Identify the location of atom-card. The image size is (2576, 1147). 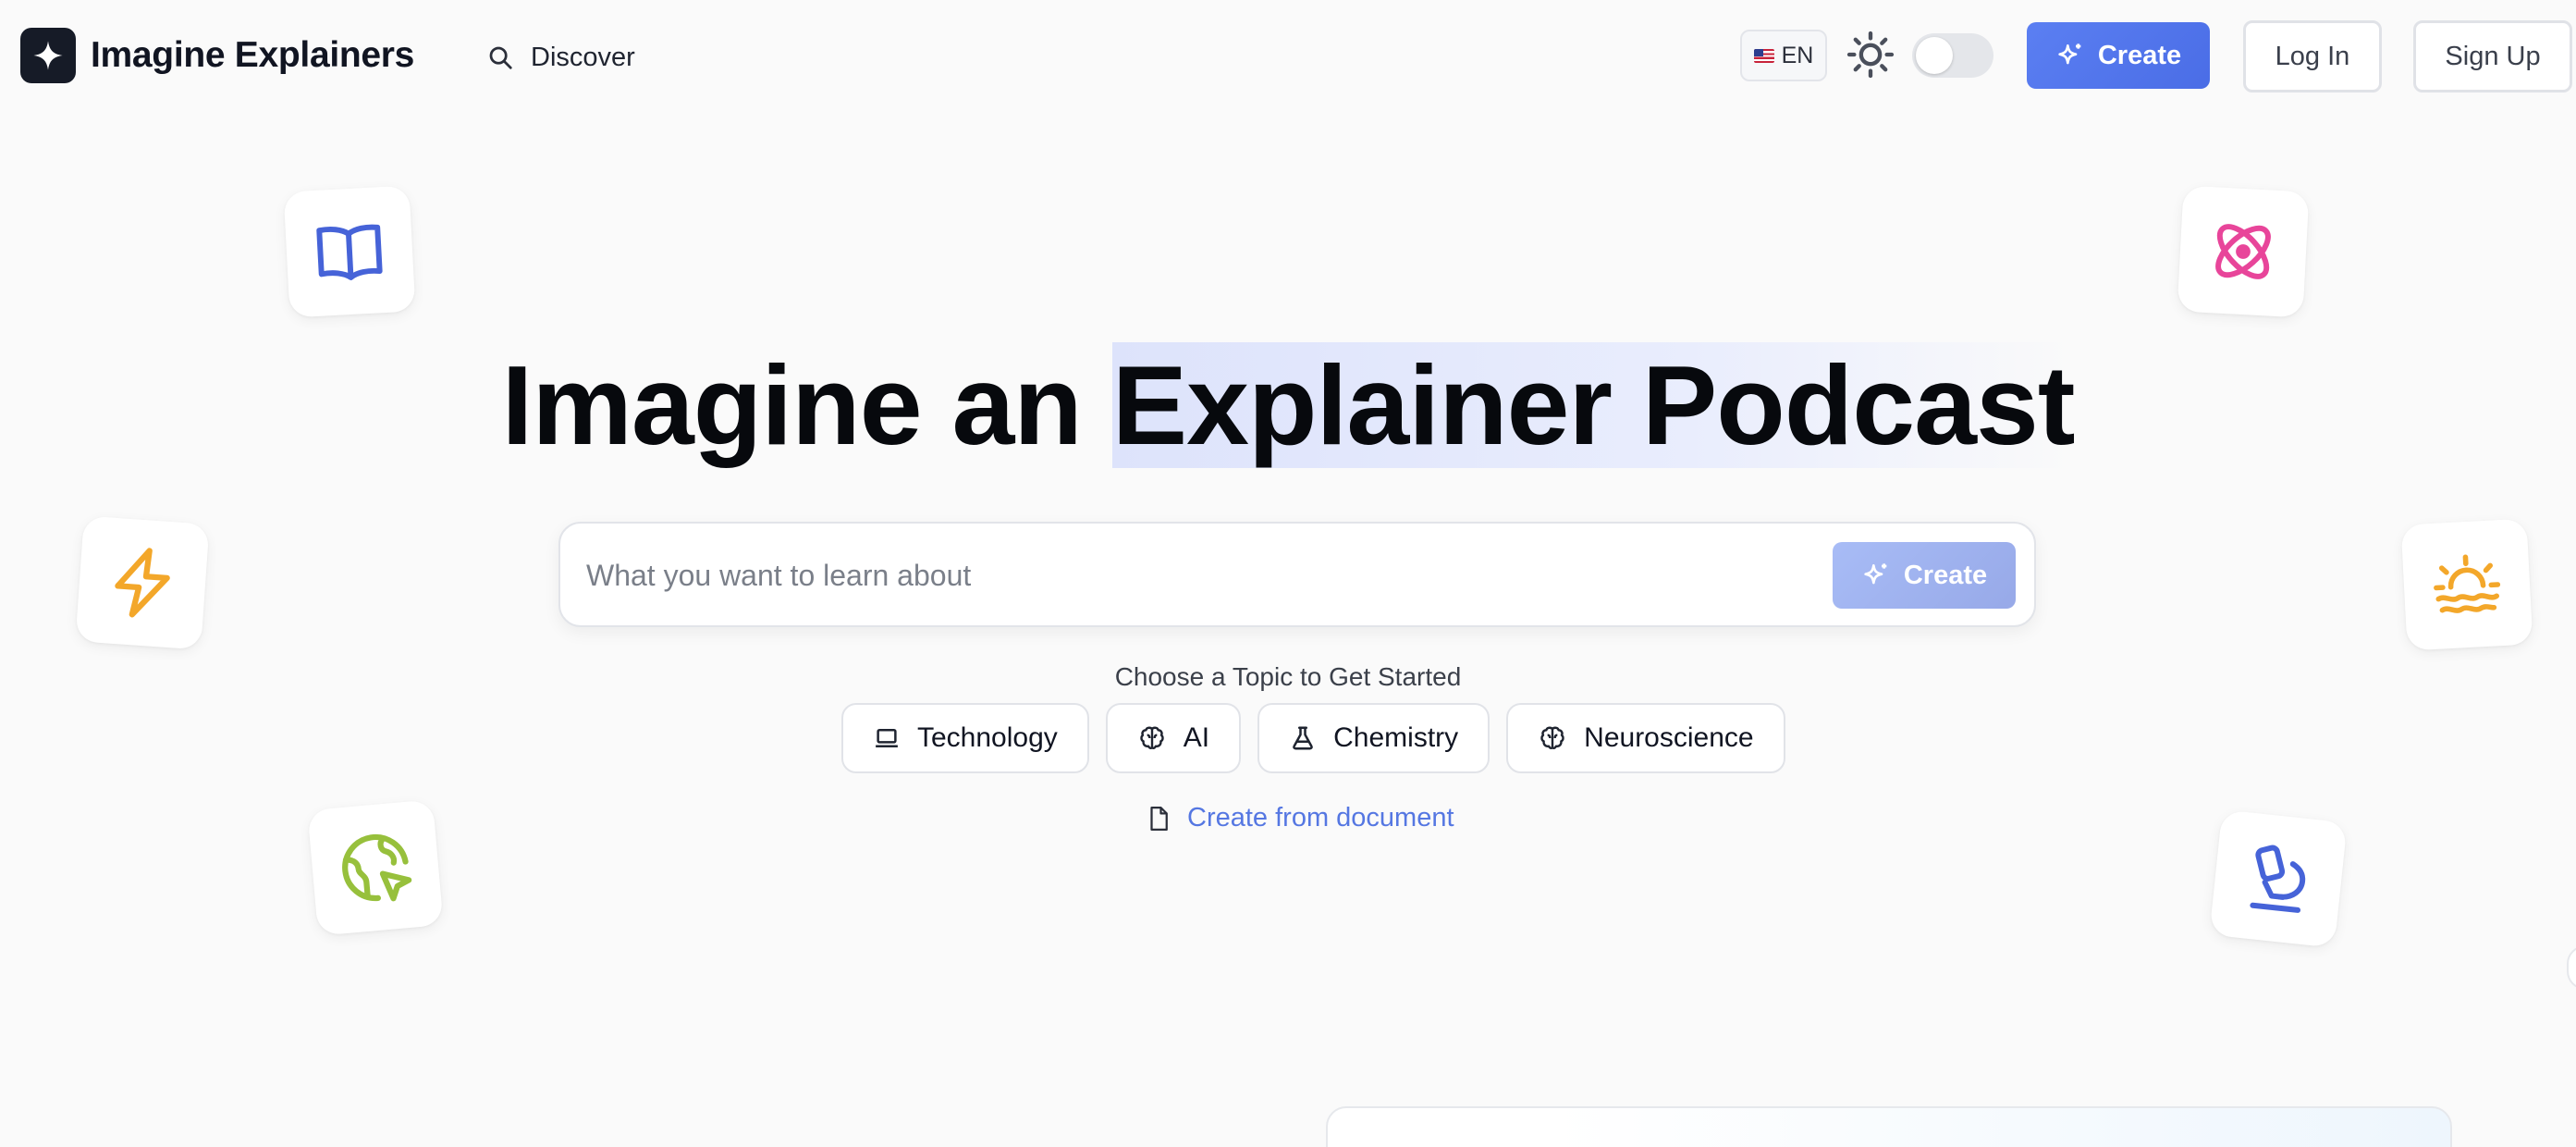
(2243, 252).